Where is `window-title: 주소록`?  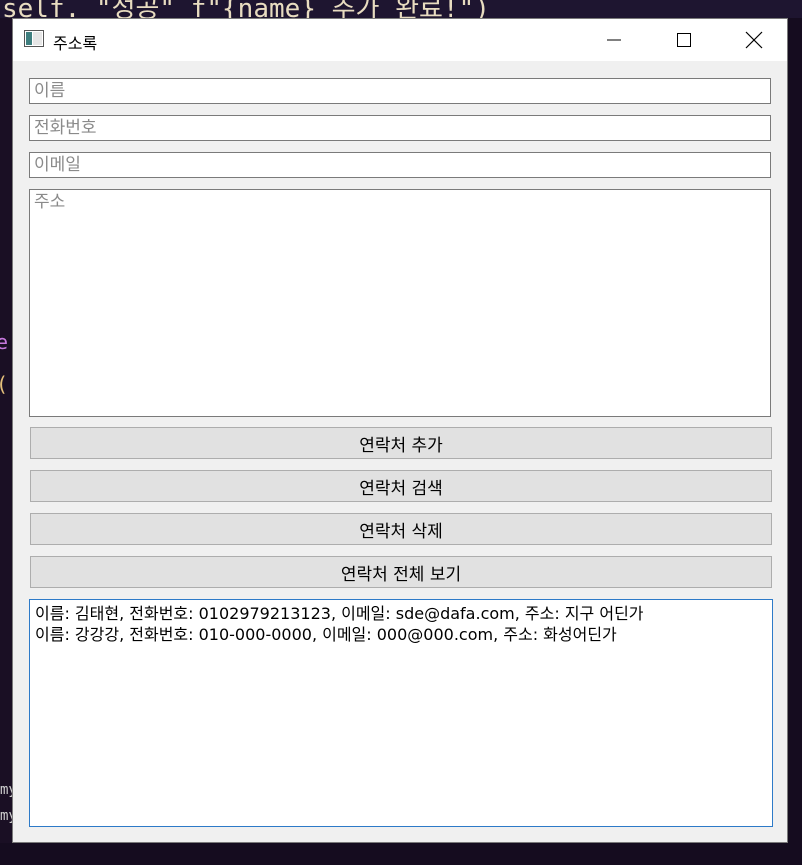
window-title: 주소록 is located at coordinates (75, 43).